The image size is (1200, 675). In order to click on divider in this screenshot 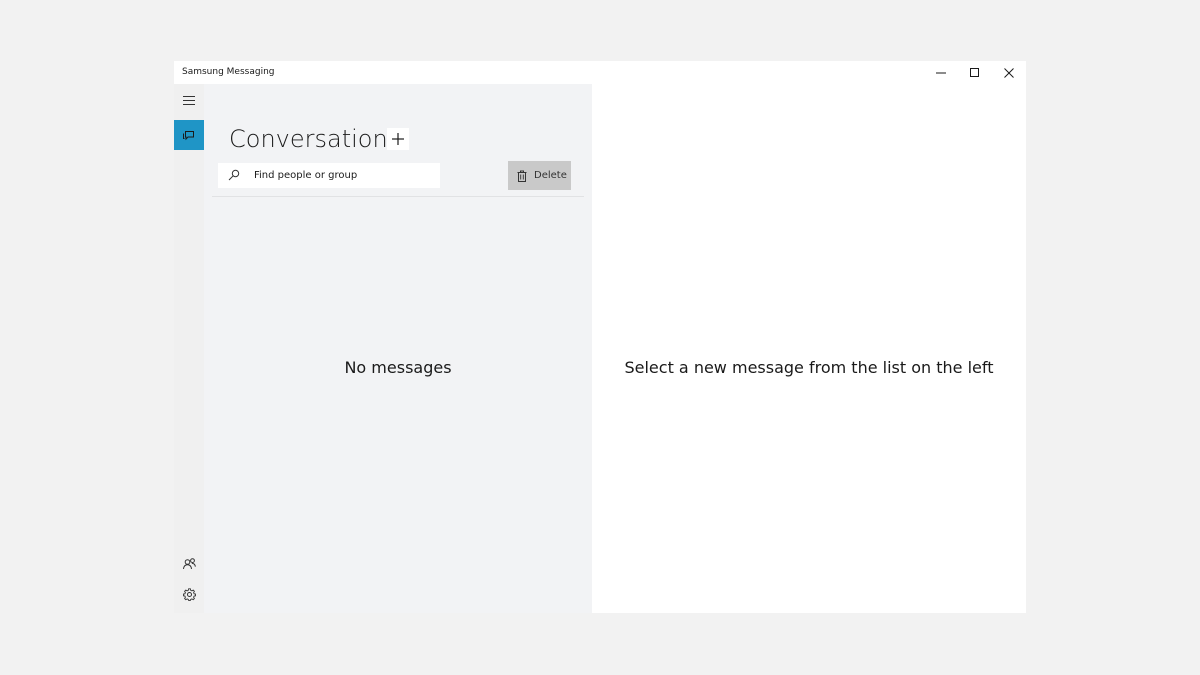, I will do `click(398, 196)`.